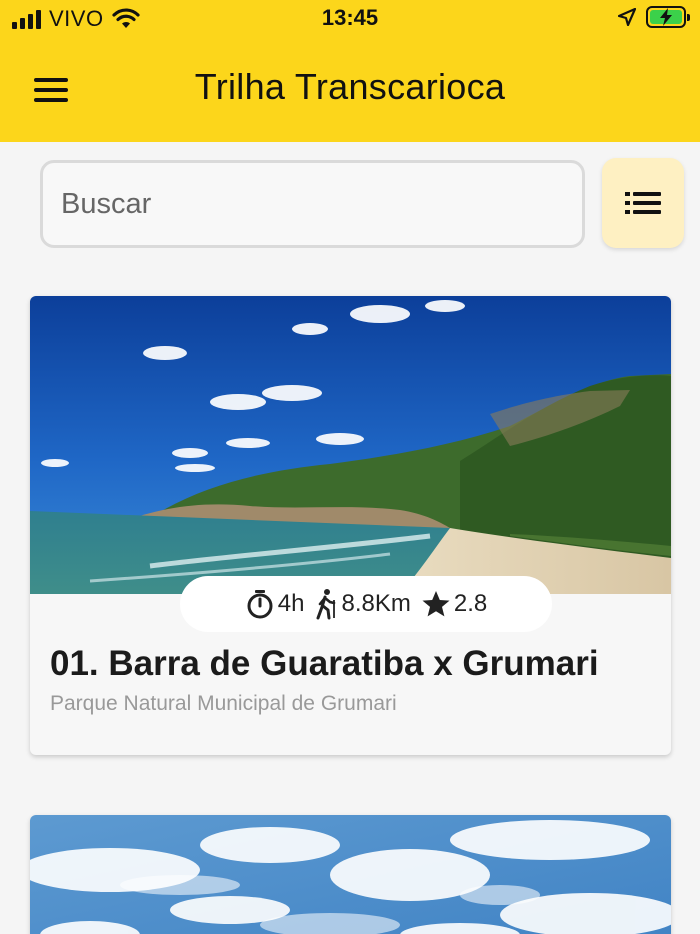  I want to click on rating-value: 2.8, so click(470, 603).